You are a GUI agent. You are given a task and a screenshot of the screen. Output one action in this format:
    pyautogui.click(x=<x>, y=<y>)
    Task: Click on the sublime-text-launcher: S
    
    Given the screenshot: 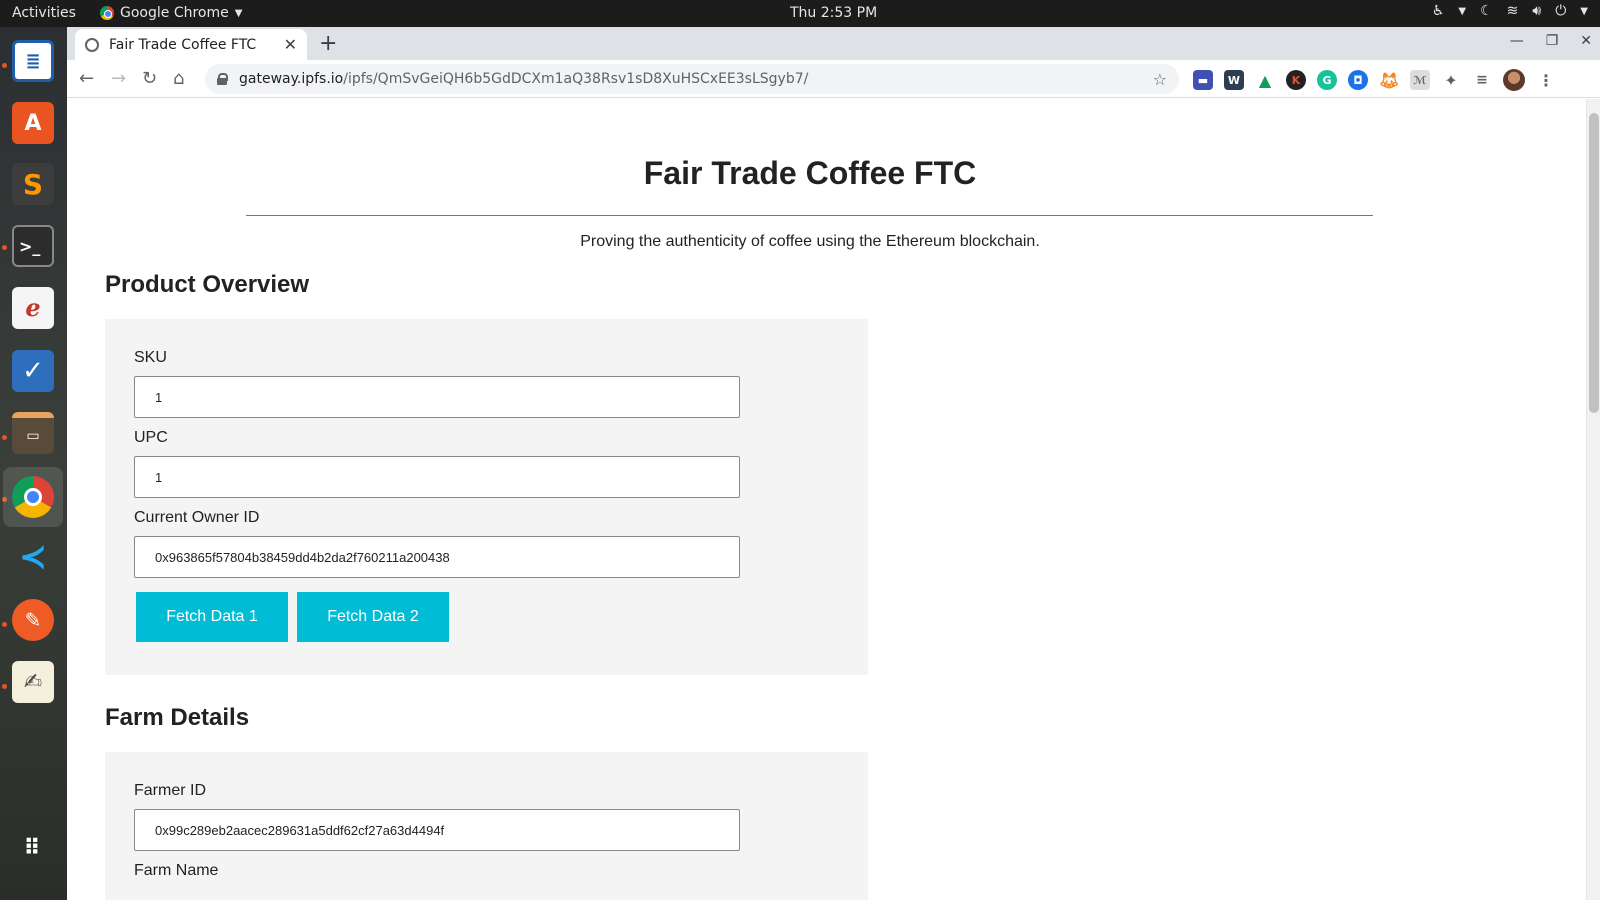 What is the action you would take?
    pyautogui.click(x=33, y=184)
    